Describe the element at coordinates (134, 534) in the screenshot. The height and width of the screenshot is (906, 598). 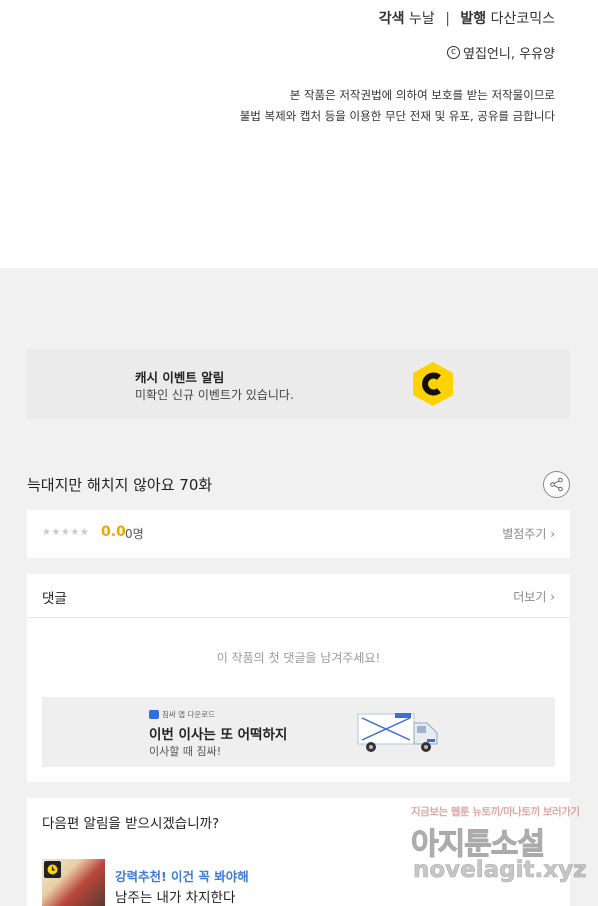
I see `rating-count: 0명` at that location.